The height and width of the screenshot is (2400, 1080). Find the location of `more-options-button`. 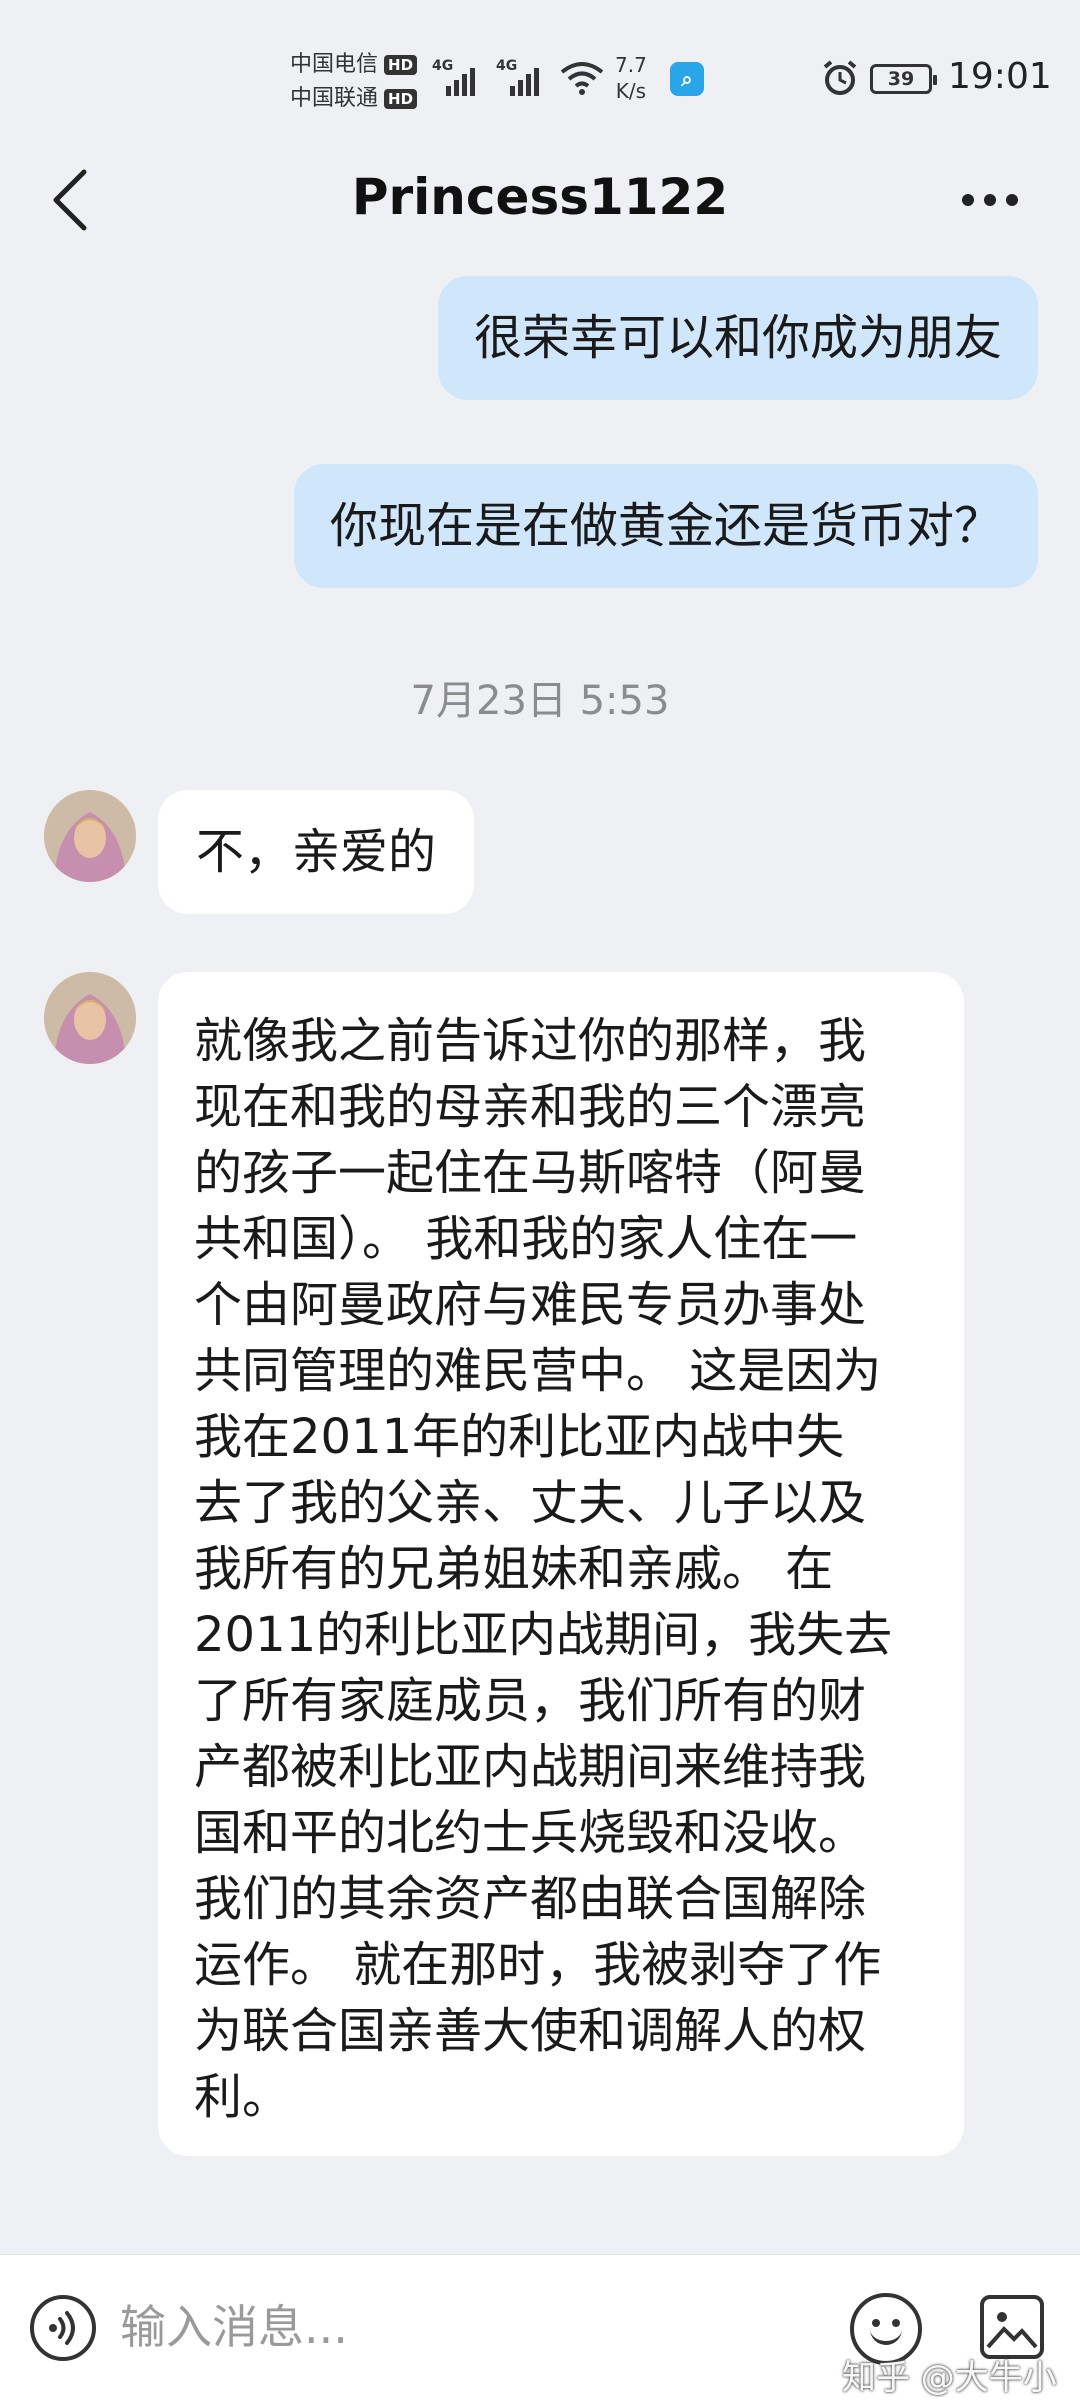

more-options-button is located at coordinates (990, 200).